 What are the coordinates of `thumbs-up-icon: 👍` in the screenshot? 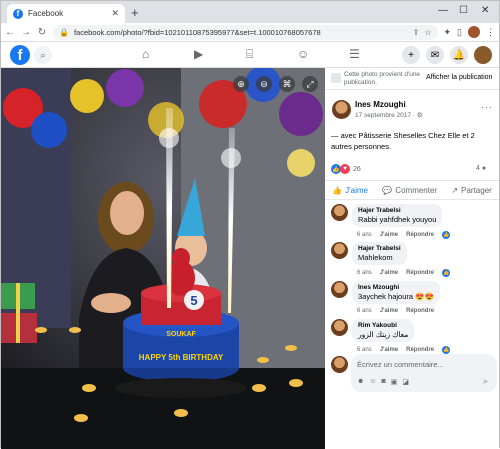 It's located at (337, 190).